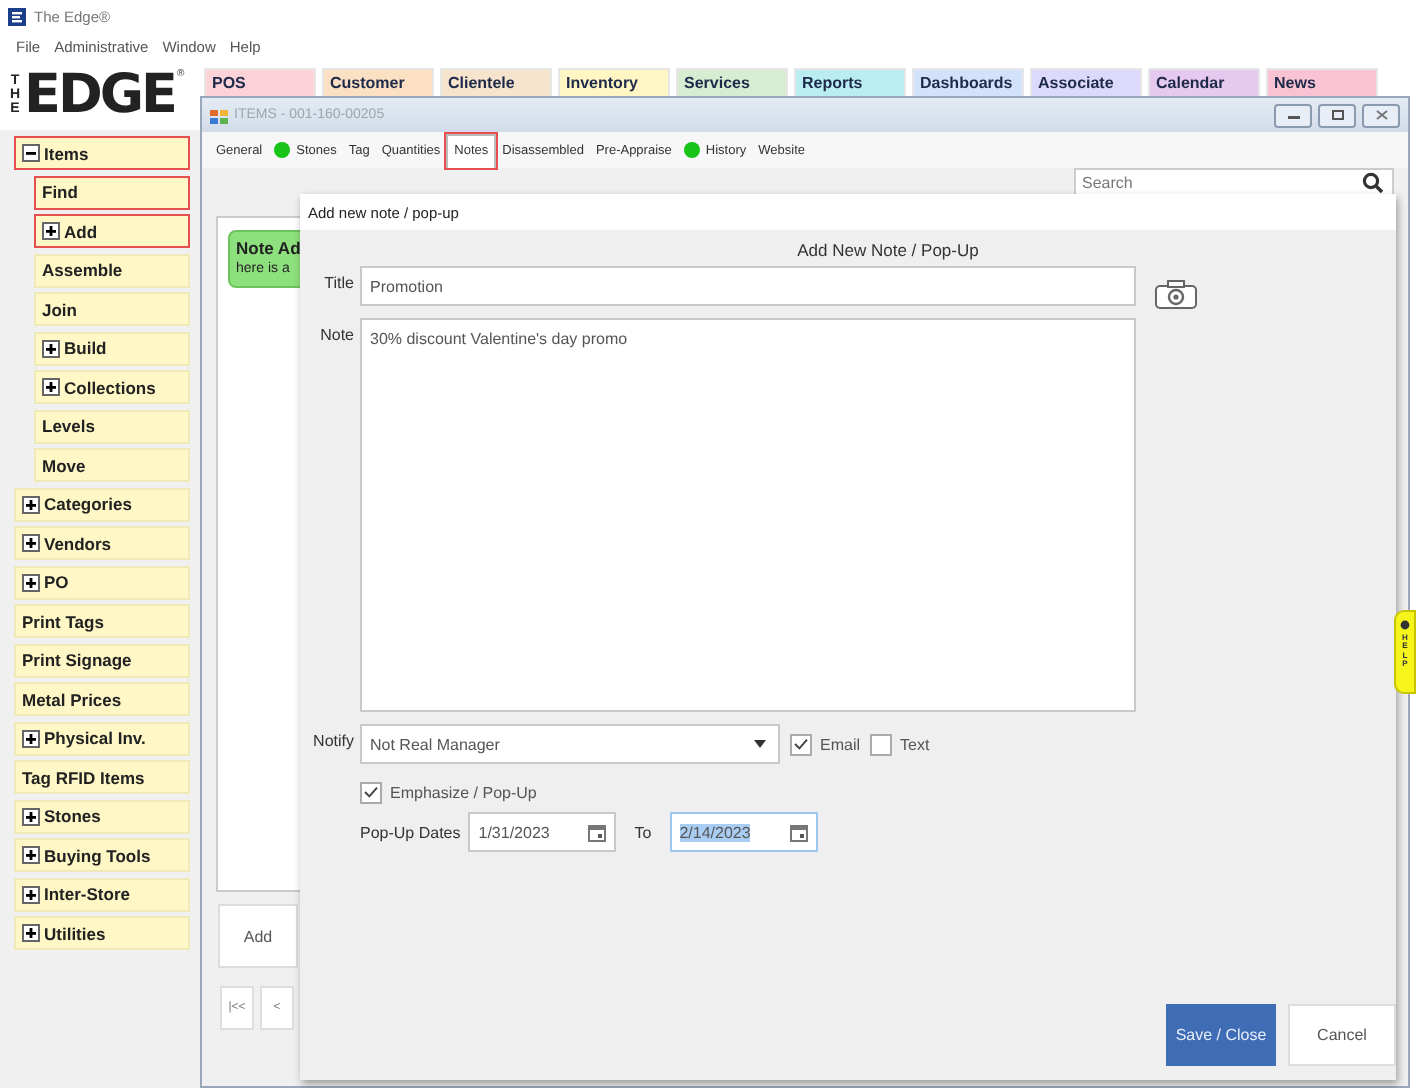 The height and width of the screenshot is (1088, 1416). What do you see at coordinates (888, 250) in the screenshot?
I see `dialog-heading: Add New Note / Pop-Up` at bounding box center [888, 250].